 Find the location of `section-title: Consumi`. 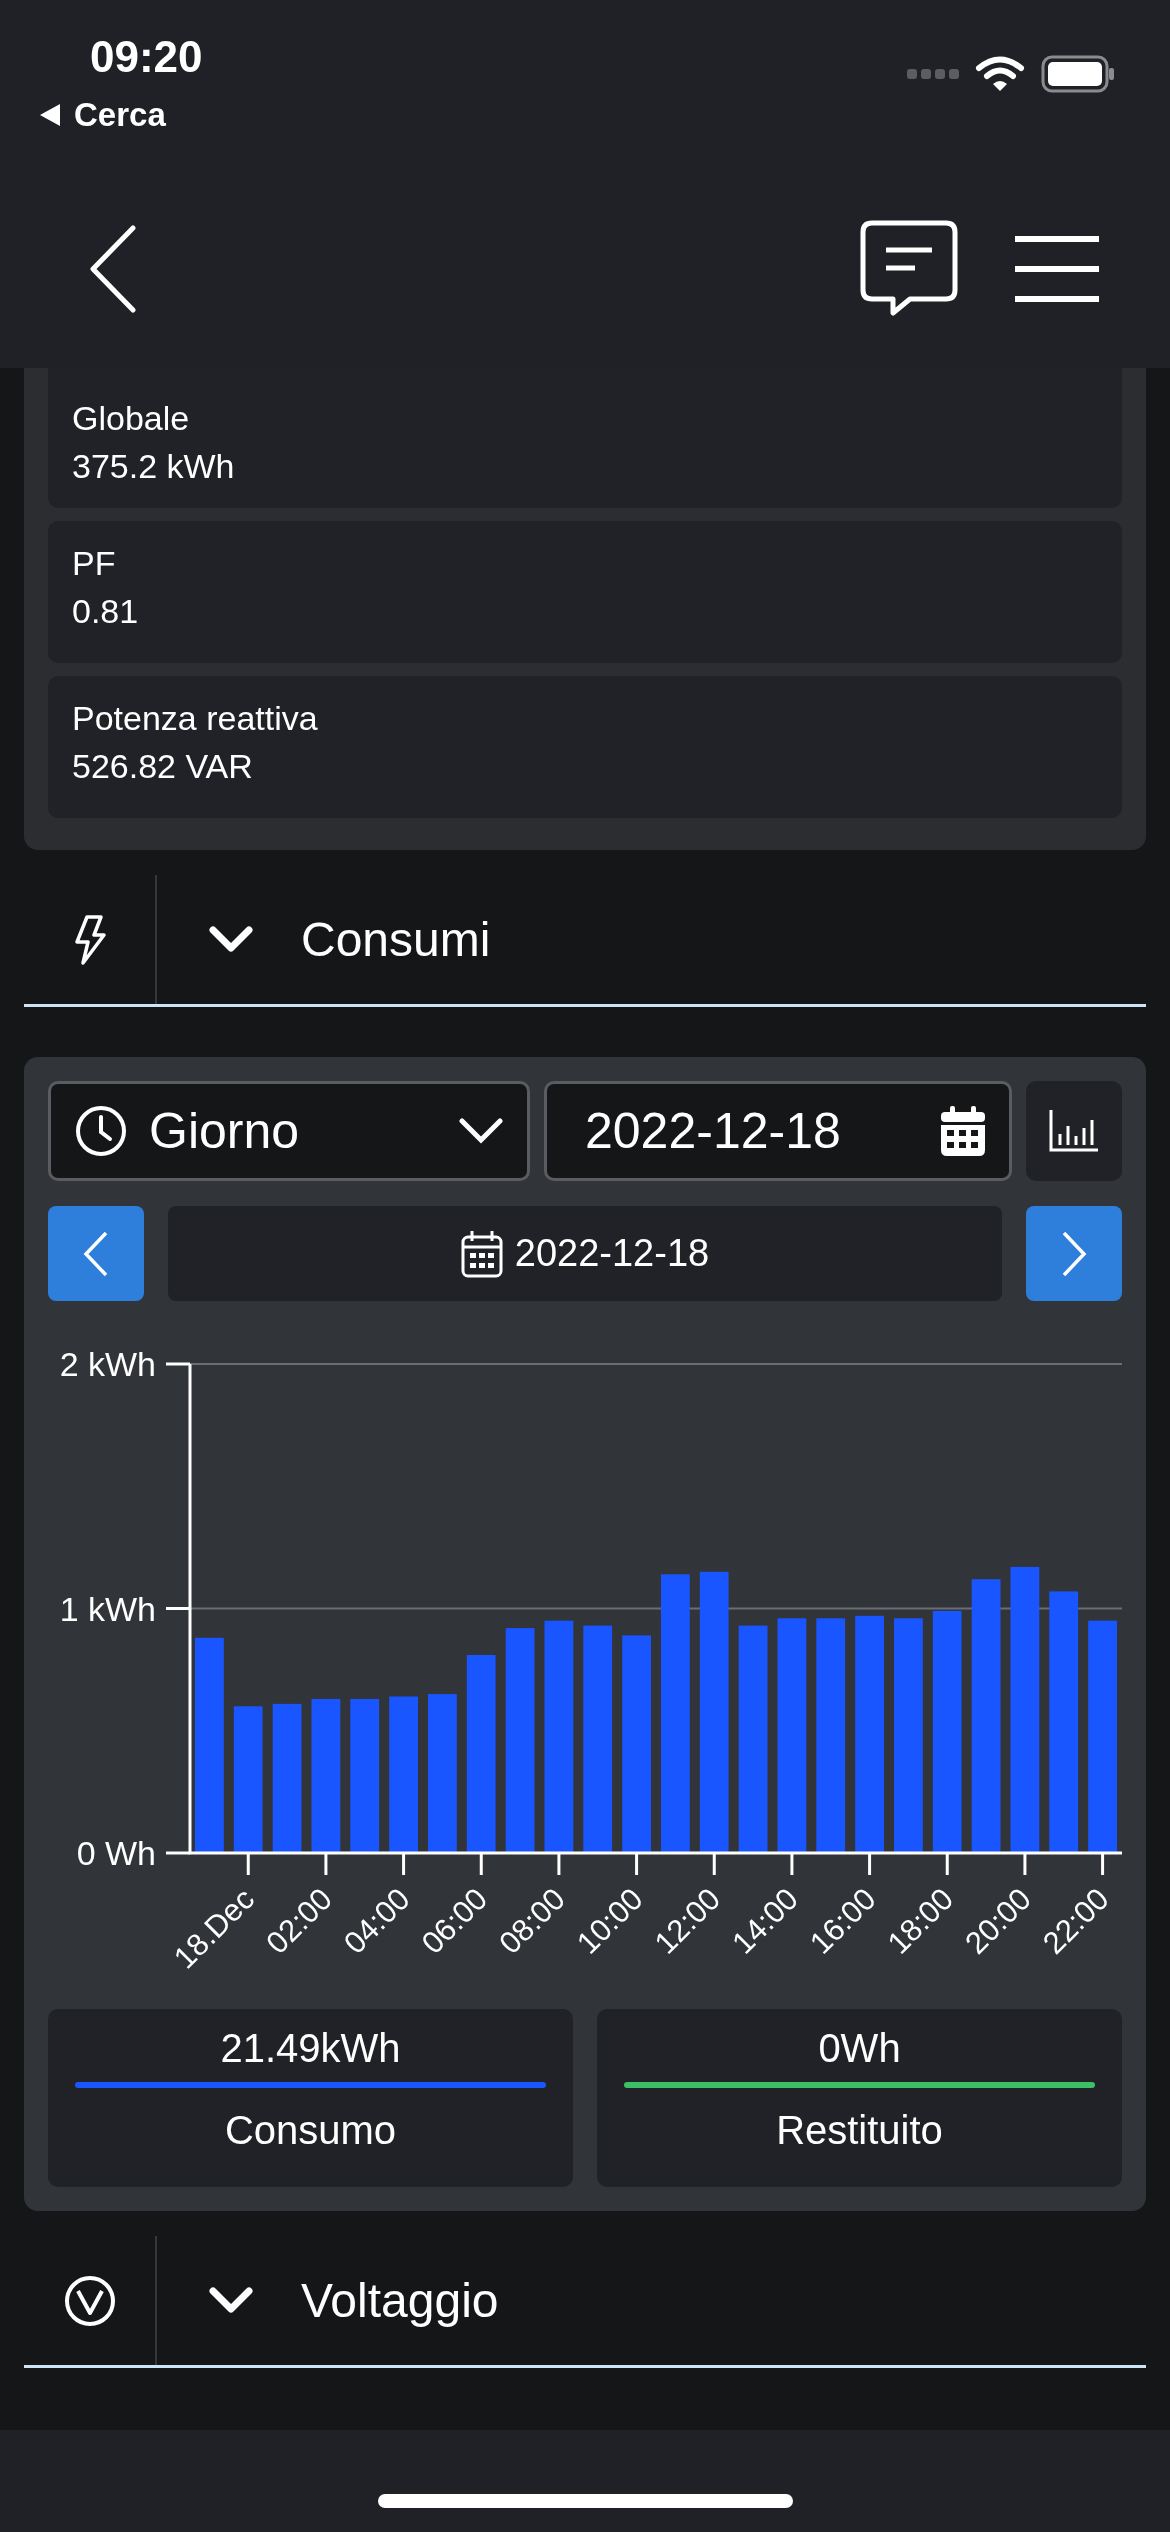

section-title: Consumi is located at coordinates (396, 939).